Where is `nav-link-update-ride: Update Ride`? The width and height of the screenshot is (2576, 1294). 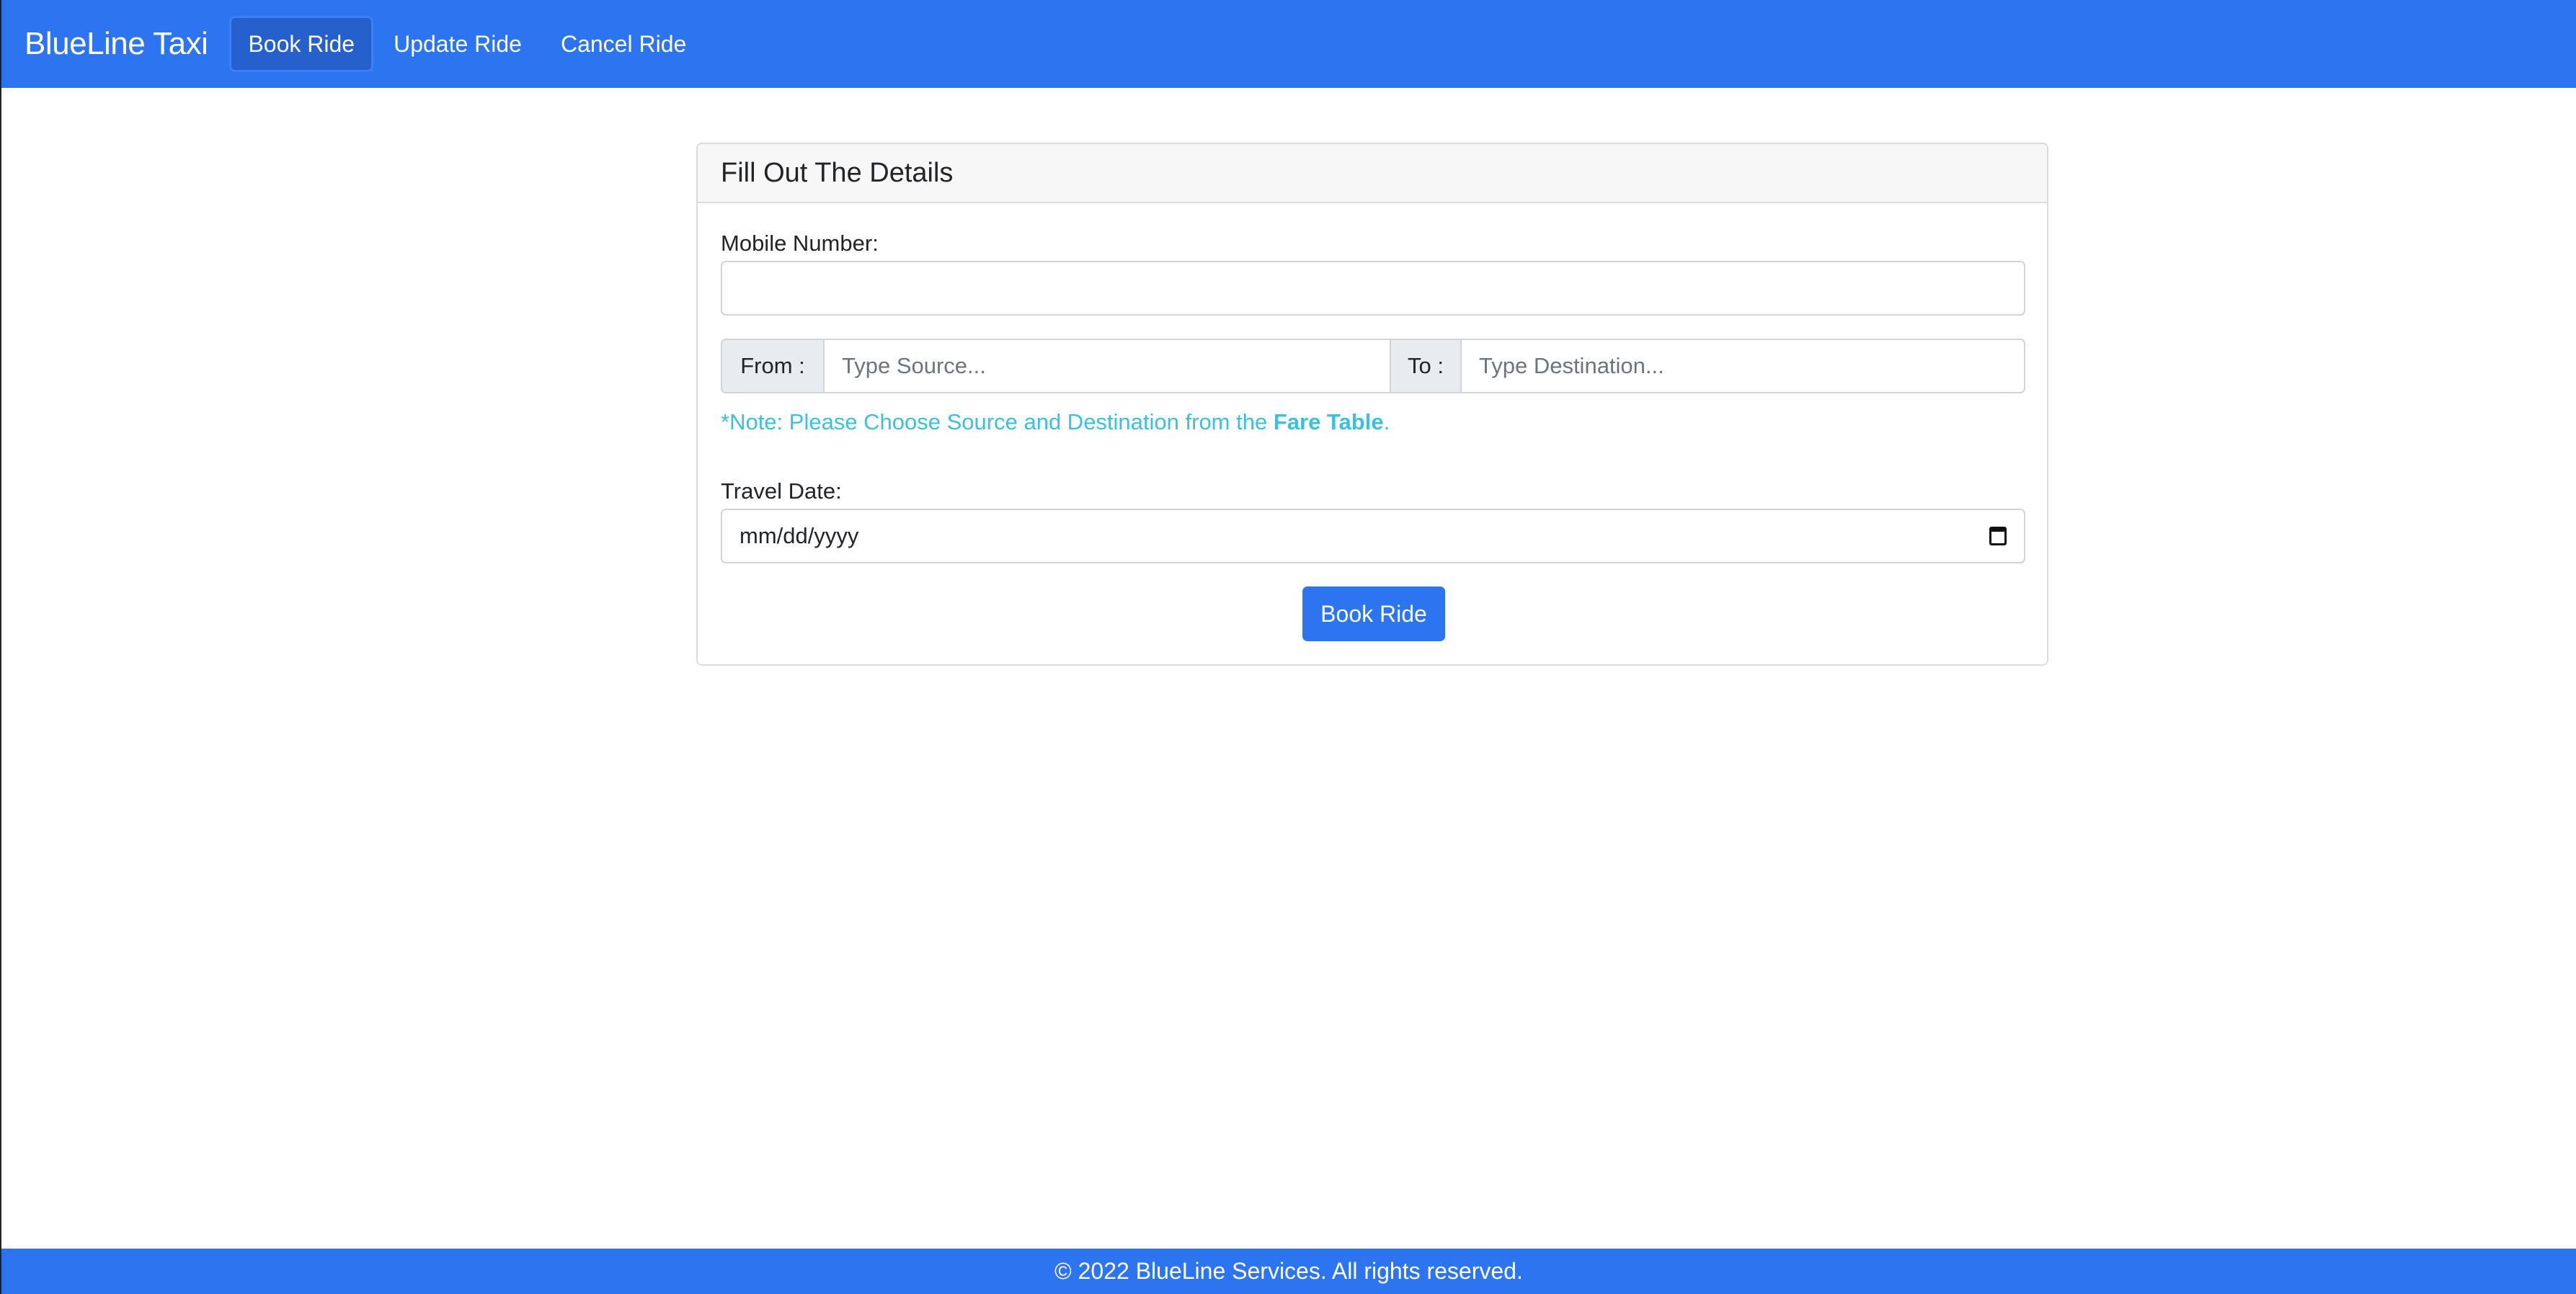
nav-link-update-ride: Update Ride is located at coordinates (458, 44).